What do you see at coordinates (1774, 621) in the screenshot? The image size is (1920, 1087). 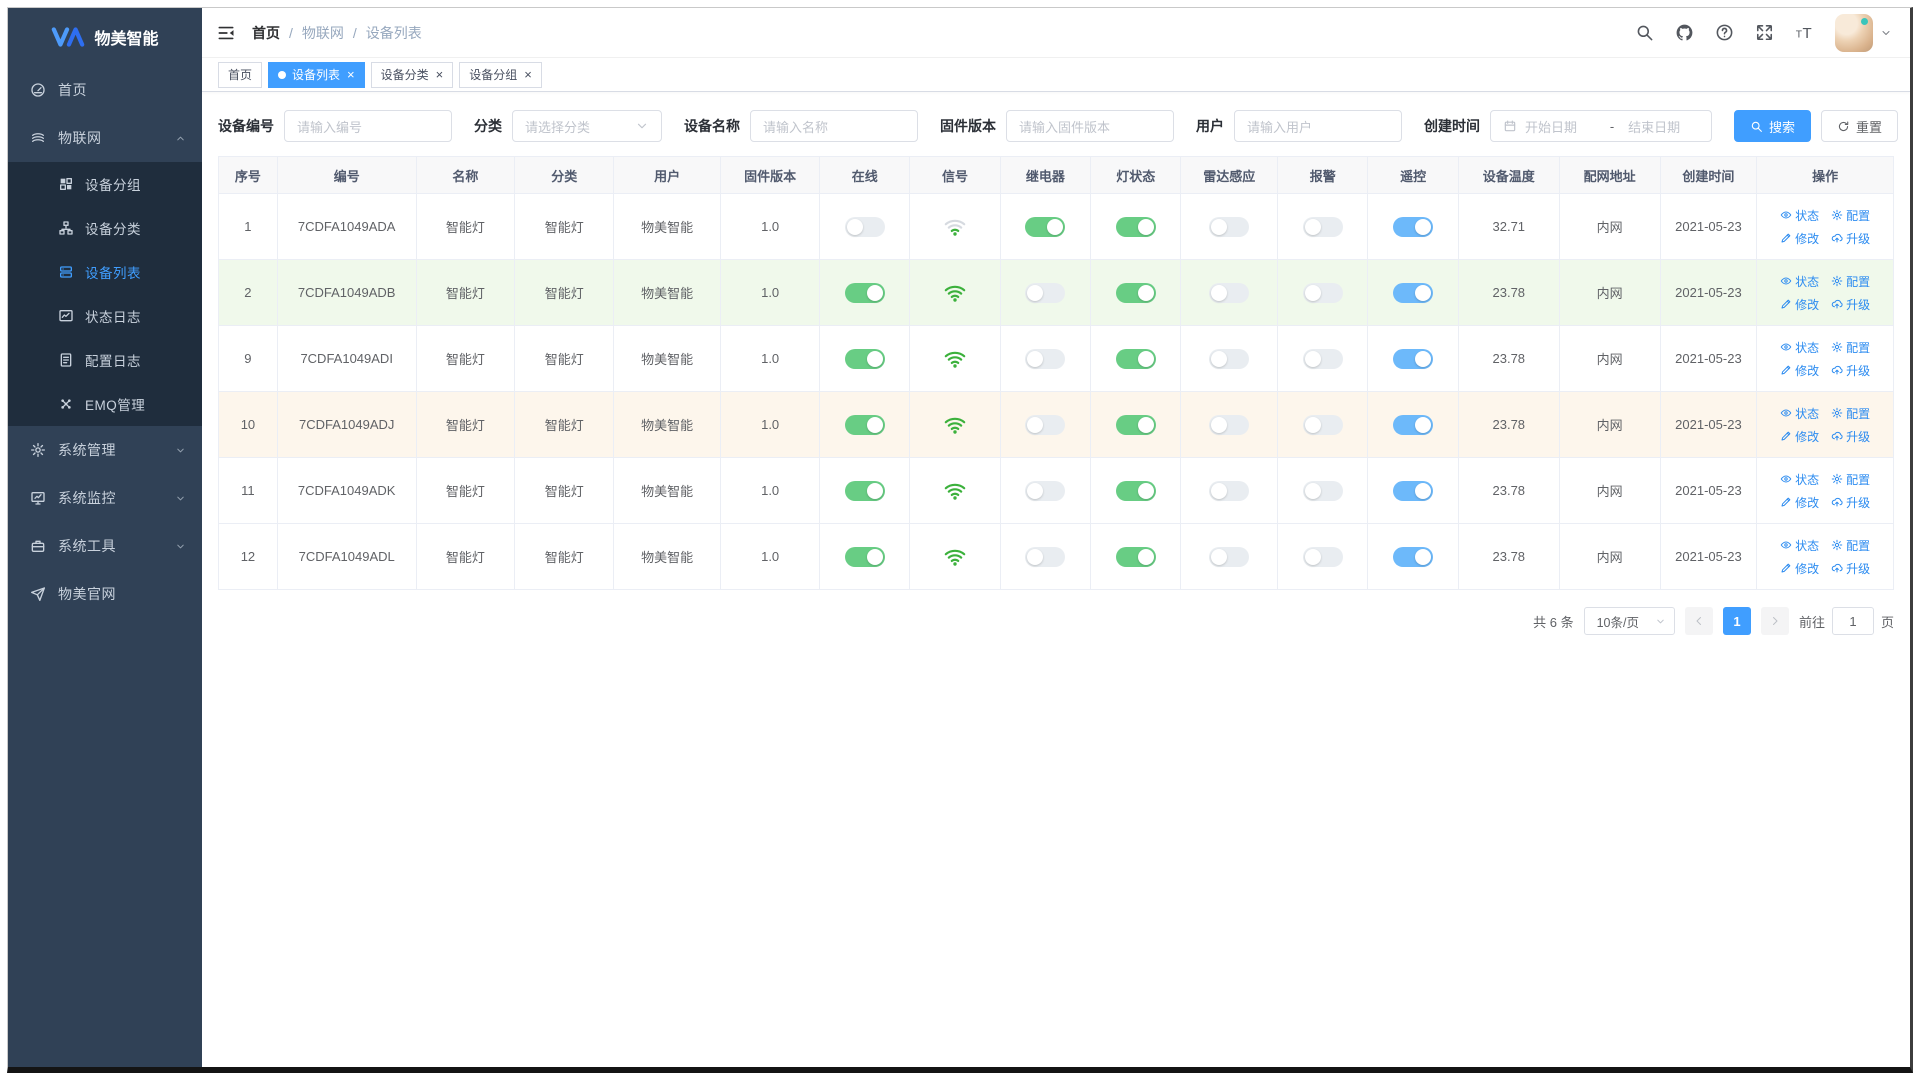 I see `next-page-button` at bounding box center [1774, 621].